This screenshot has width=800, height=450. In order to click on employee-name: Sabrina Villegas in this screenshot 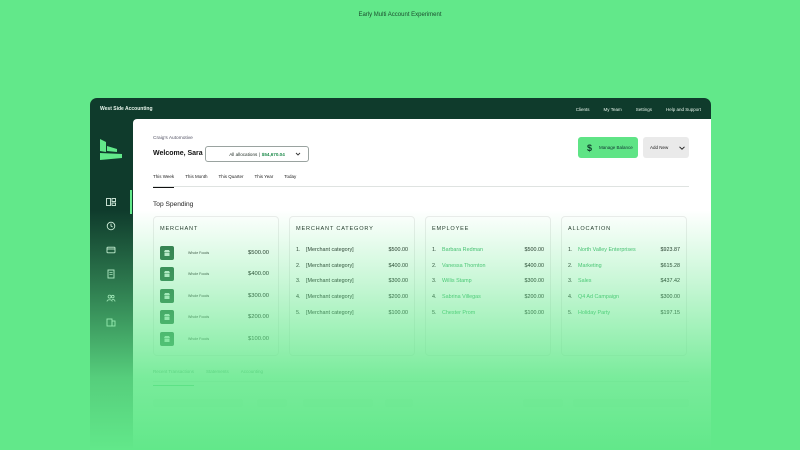, I will do `click(483, 297)`.